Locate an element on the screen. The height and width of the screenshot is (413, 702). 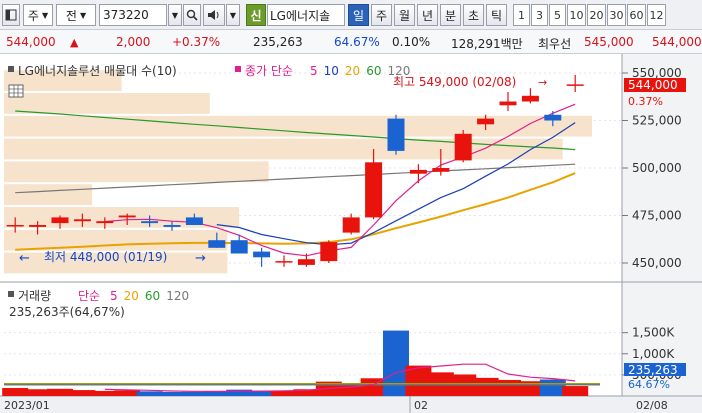
search-icon is located at coordinates (192, 15).